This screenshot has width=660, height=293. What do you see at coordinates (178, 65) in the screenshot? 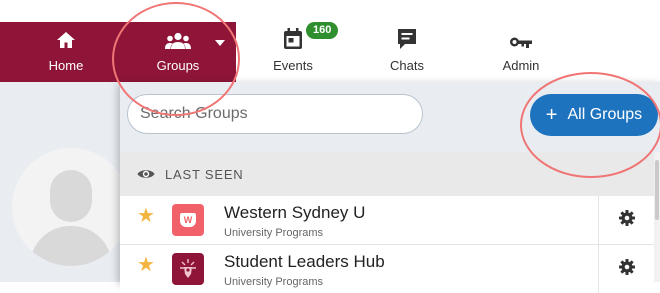
I see `nav-groups-label: Groups` at bounding box center [178, 65].